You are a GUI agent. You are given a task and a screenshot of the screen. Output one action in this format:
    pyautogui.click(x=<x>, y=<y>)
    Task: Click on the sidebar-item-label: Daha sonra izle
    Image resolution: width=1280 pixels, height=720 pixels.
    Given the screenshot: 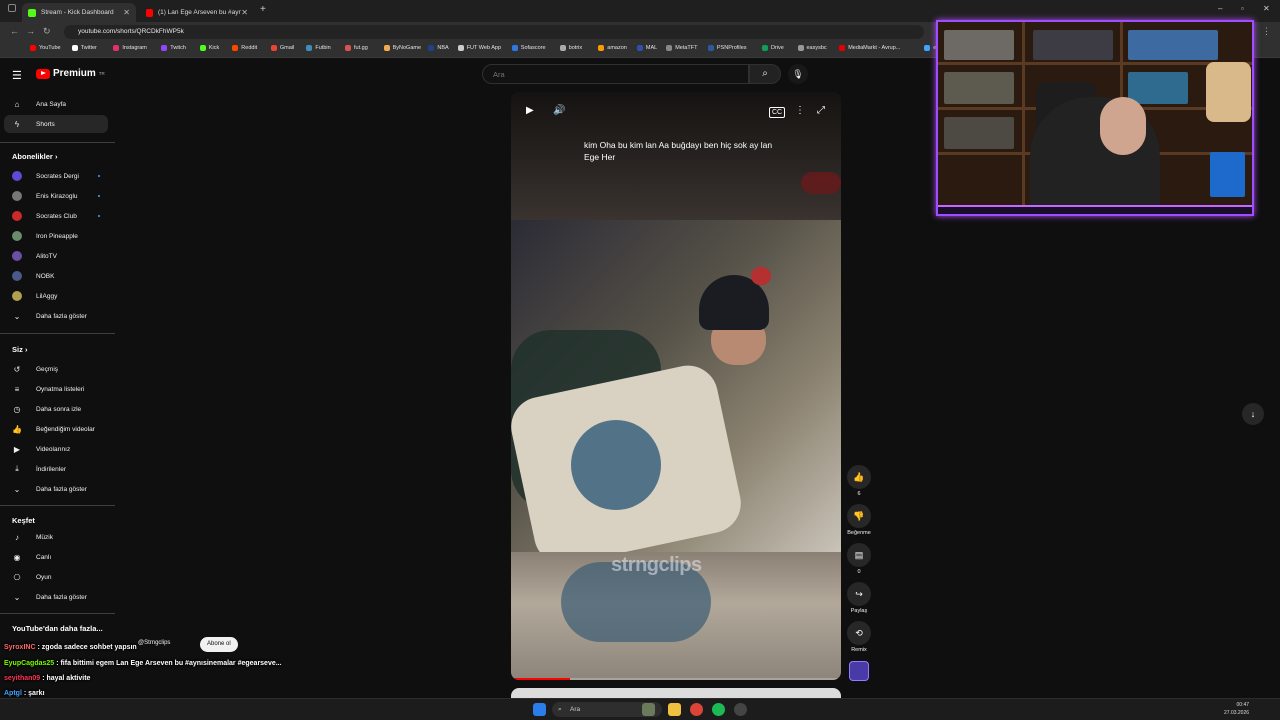 What is the action you would take?
    pyautogui.click(x=59, y=409)
    